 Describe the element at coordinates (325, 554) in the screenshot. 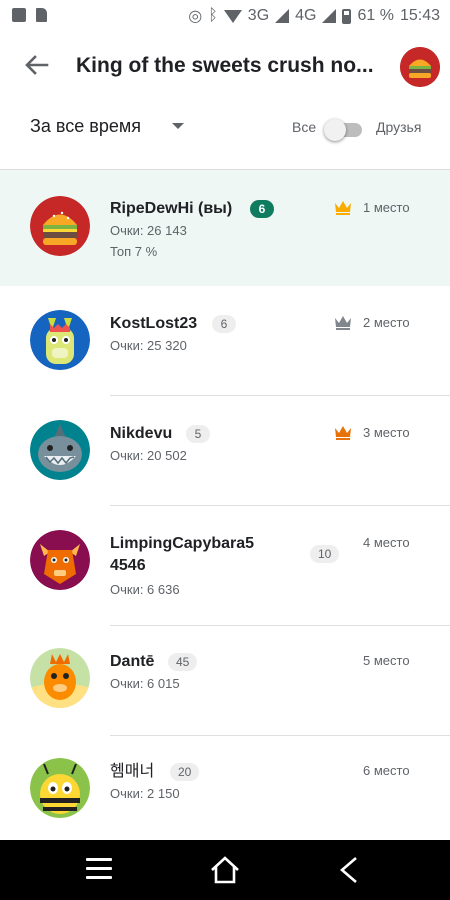

I see `level-badge: 10` at that location.